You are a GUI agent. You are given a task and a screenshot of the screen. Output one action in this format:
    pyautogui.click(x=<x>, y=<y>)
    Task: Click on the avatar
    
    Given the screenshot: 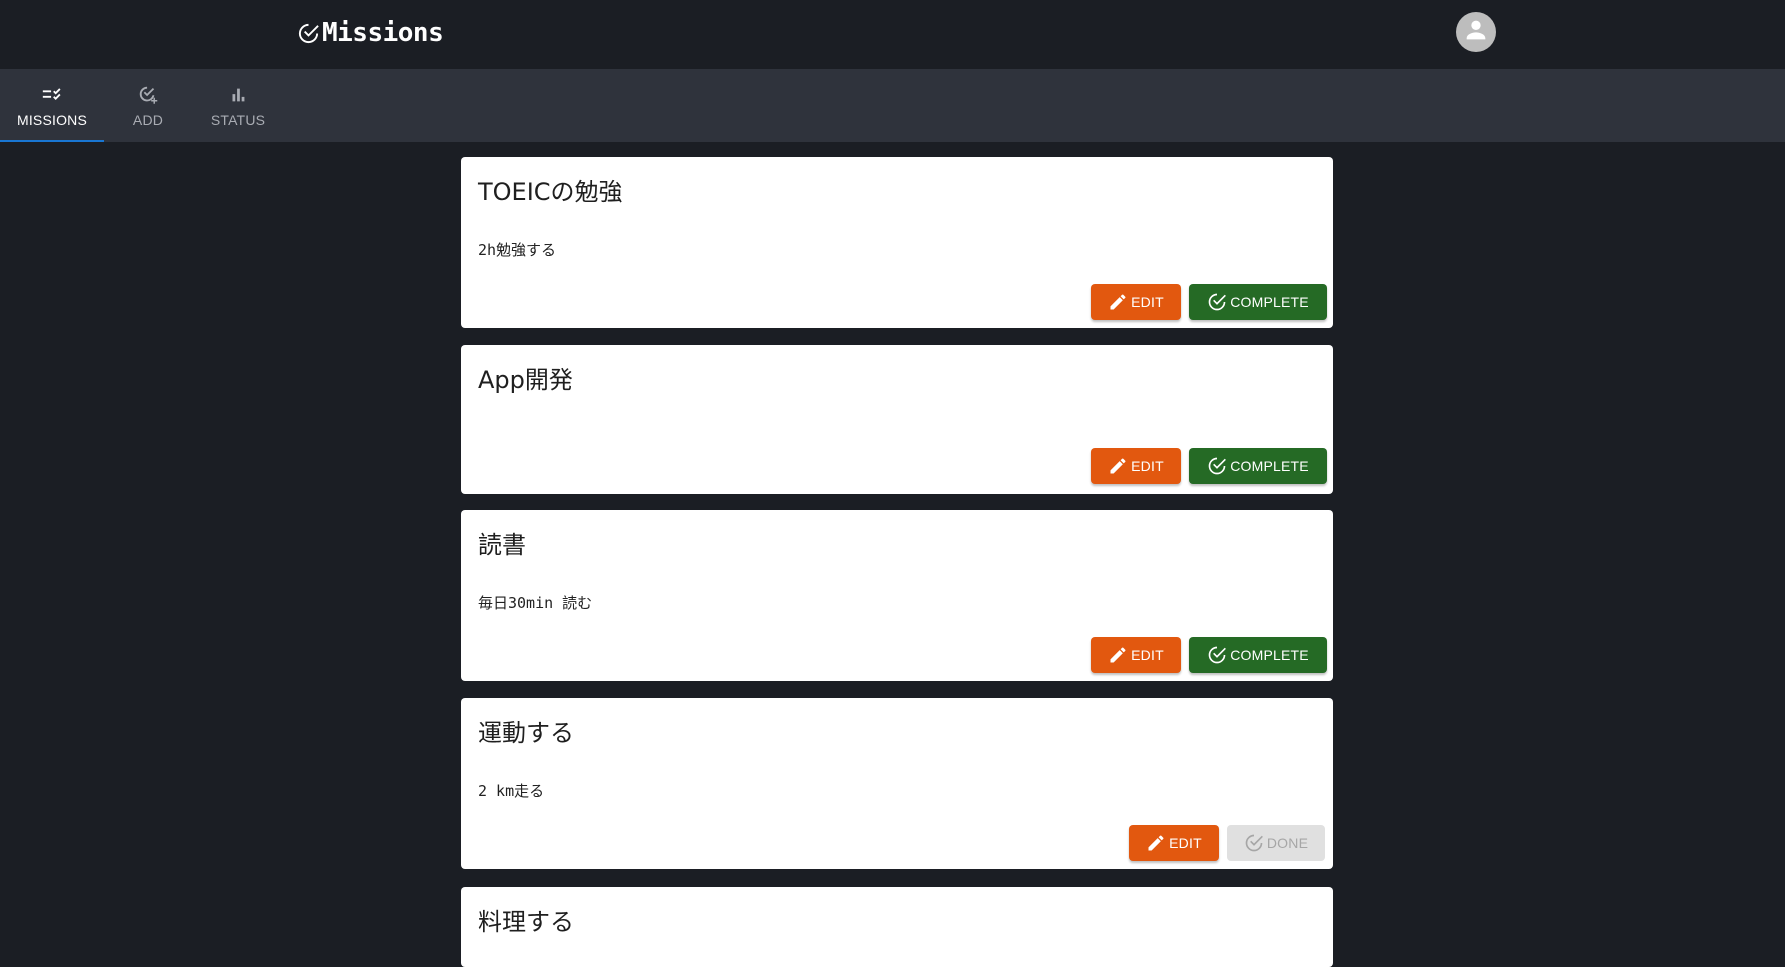 What is the action you would take?
    pyautogui.click(x=1476, y=32)
    